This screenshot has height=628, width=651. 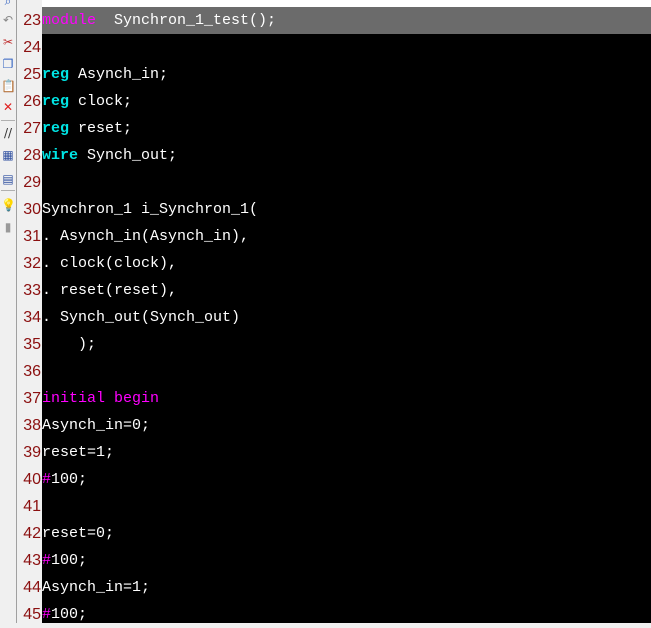 I want to click on line-number: 45, so click(x=32, y=614).